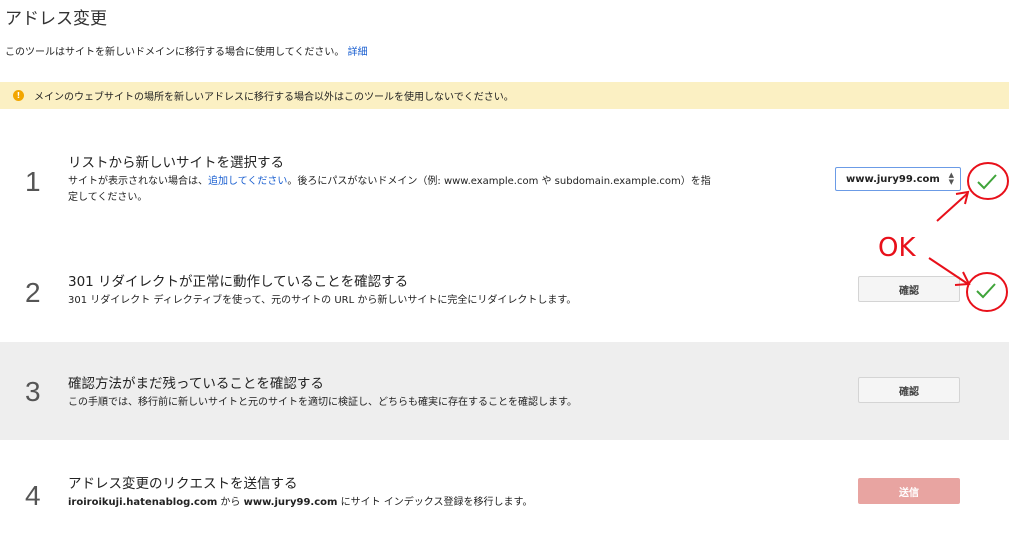 This screenshot has width=1024, height=538. Describe the element at coordinates (943, 237) in the screenshot. I see `annotation-overlay: OK` at that location.